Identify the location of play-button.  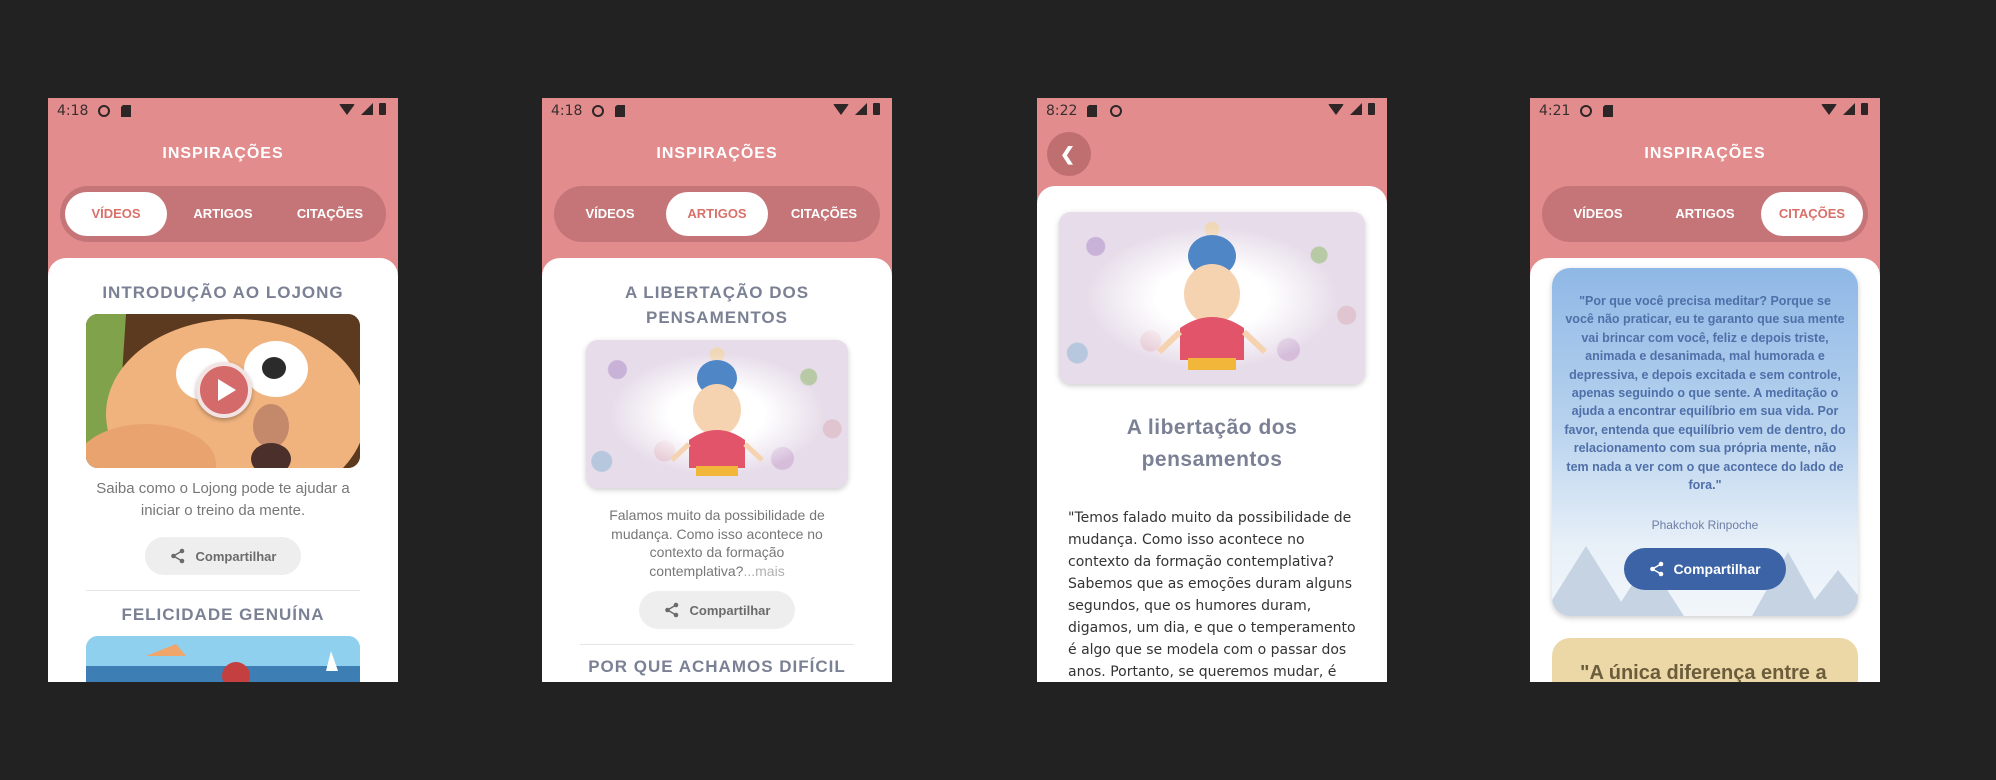
(224, 390).